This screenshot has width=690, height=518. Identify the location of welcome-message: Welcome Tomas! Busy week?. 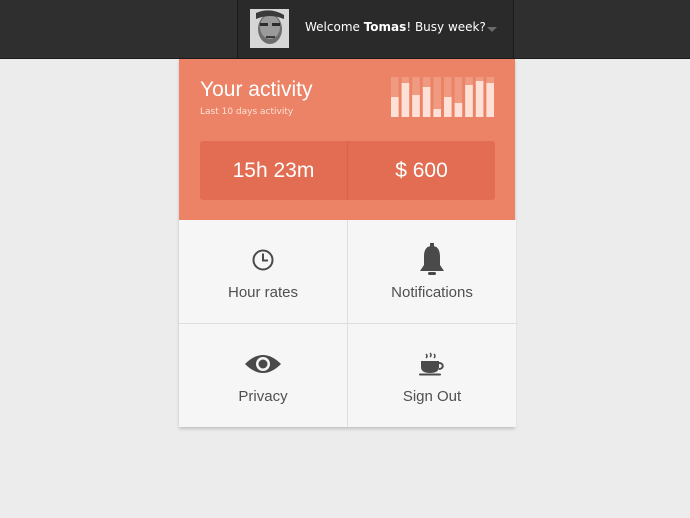
(395, 27).